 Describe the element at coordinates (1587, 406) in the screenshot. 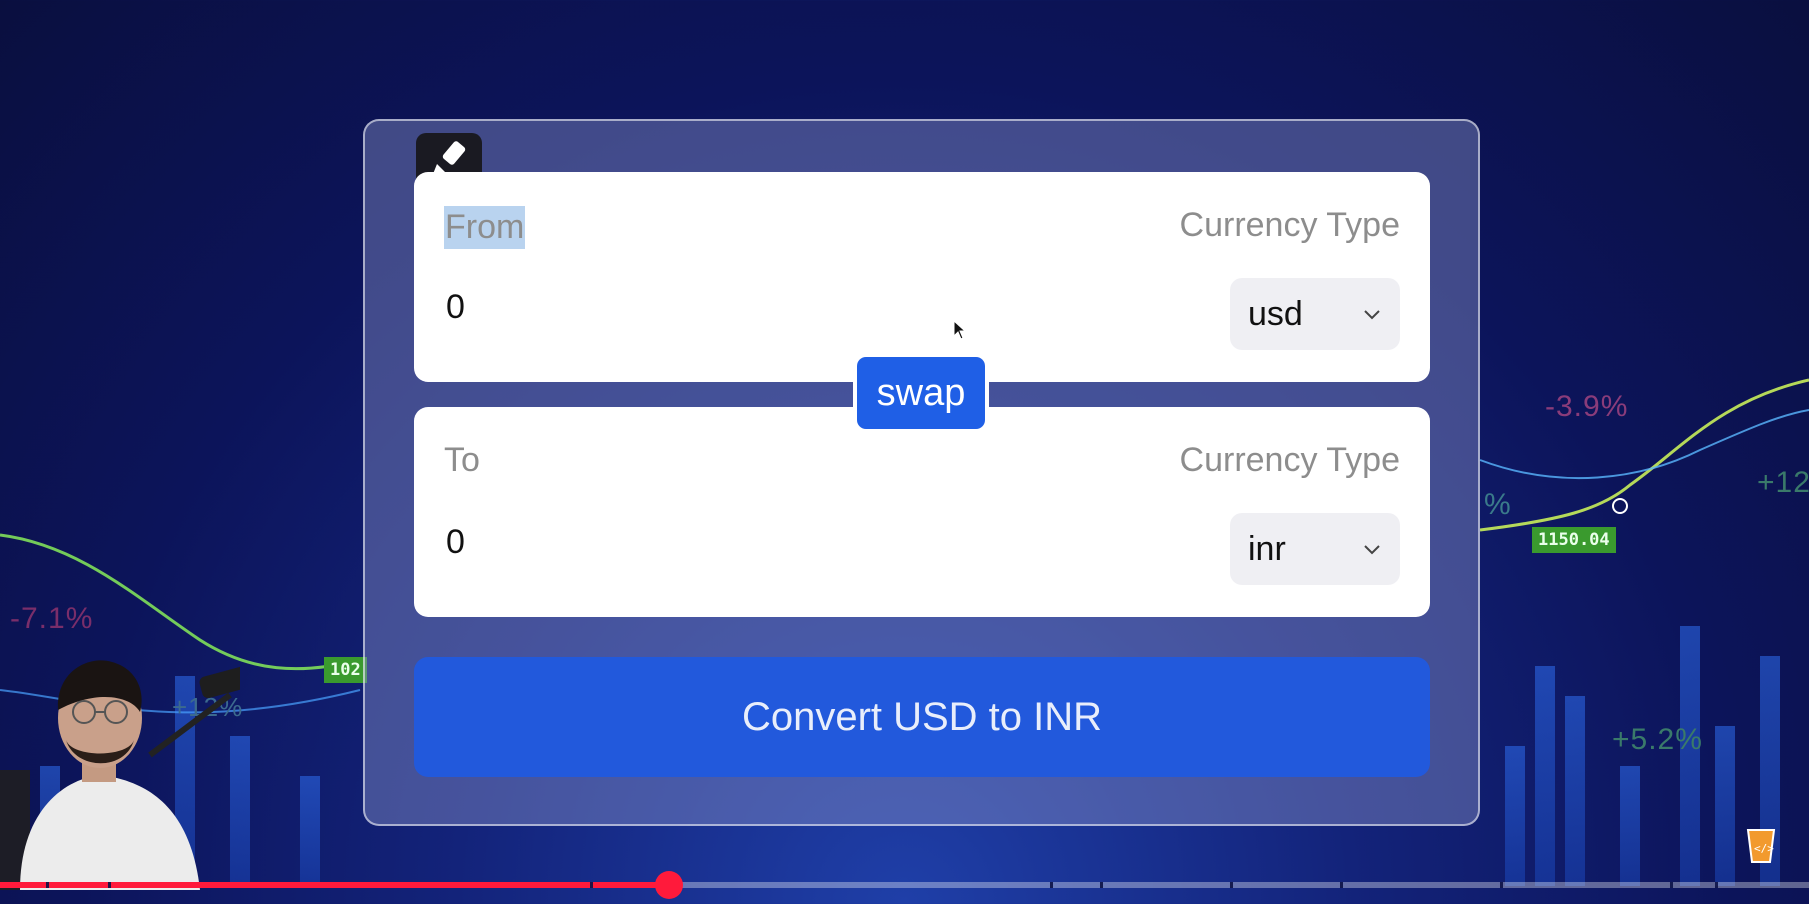

I see `background-percent-label: -3.9%` at that location.